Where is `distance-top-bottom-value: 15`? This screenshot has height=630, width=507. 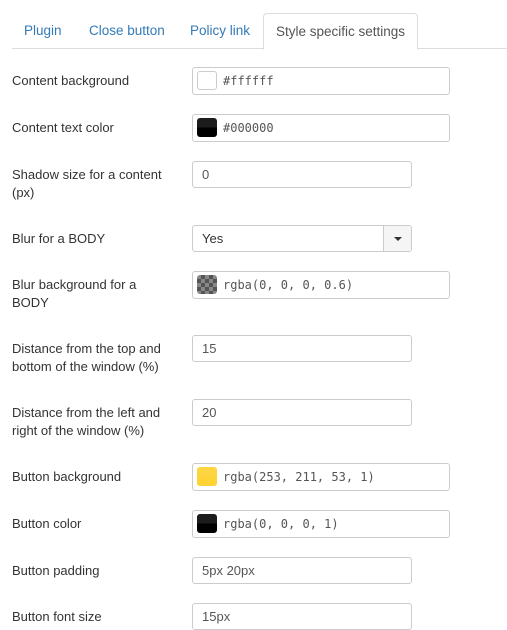
distance-top-bottom-value: 15 is located at coordinates (209, 348).